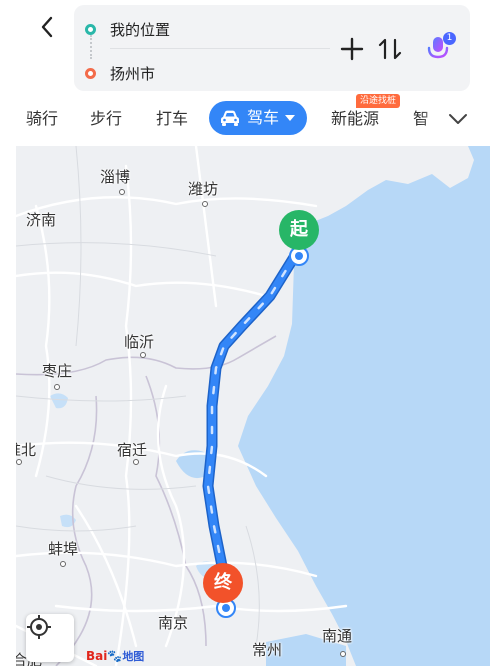  Describe the element at coordinates (122, 192) in the screenshot. I see `city-dot-zibo` at that location.